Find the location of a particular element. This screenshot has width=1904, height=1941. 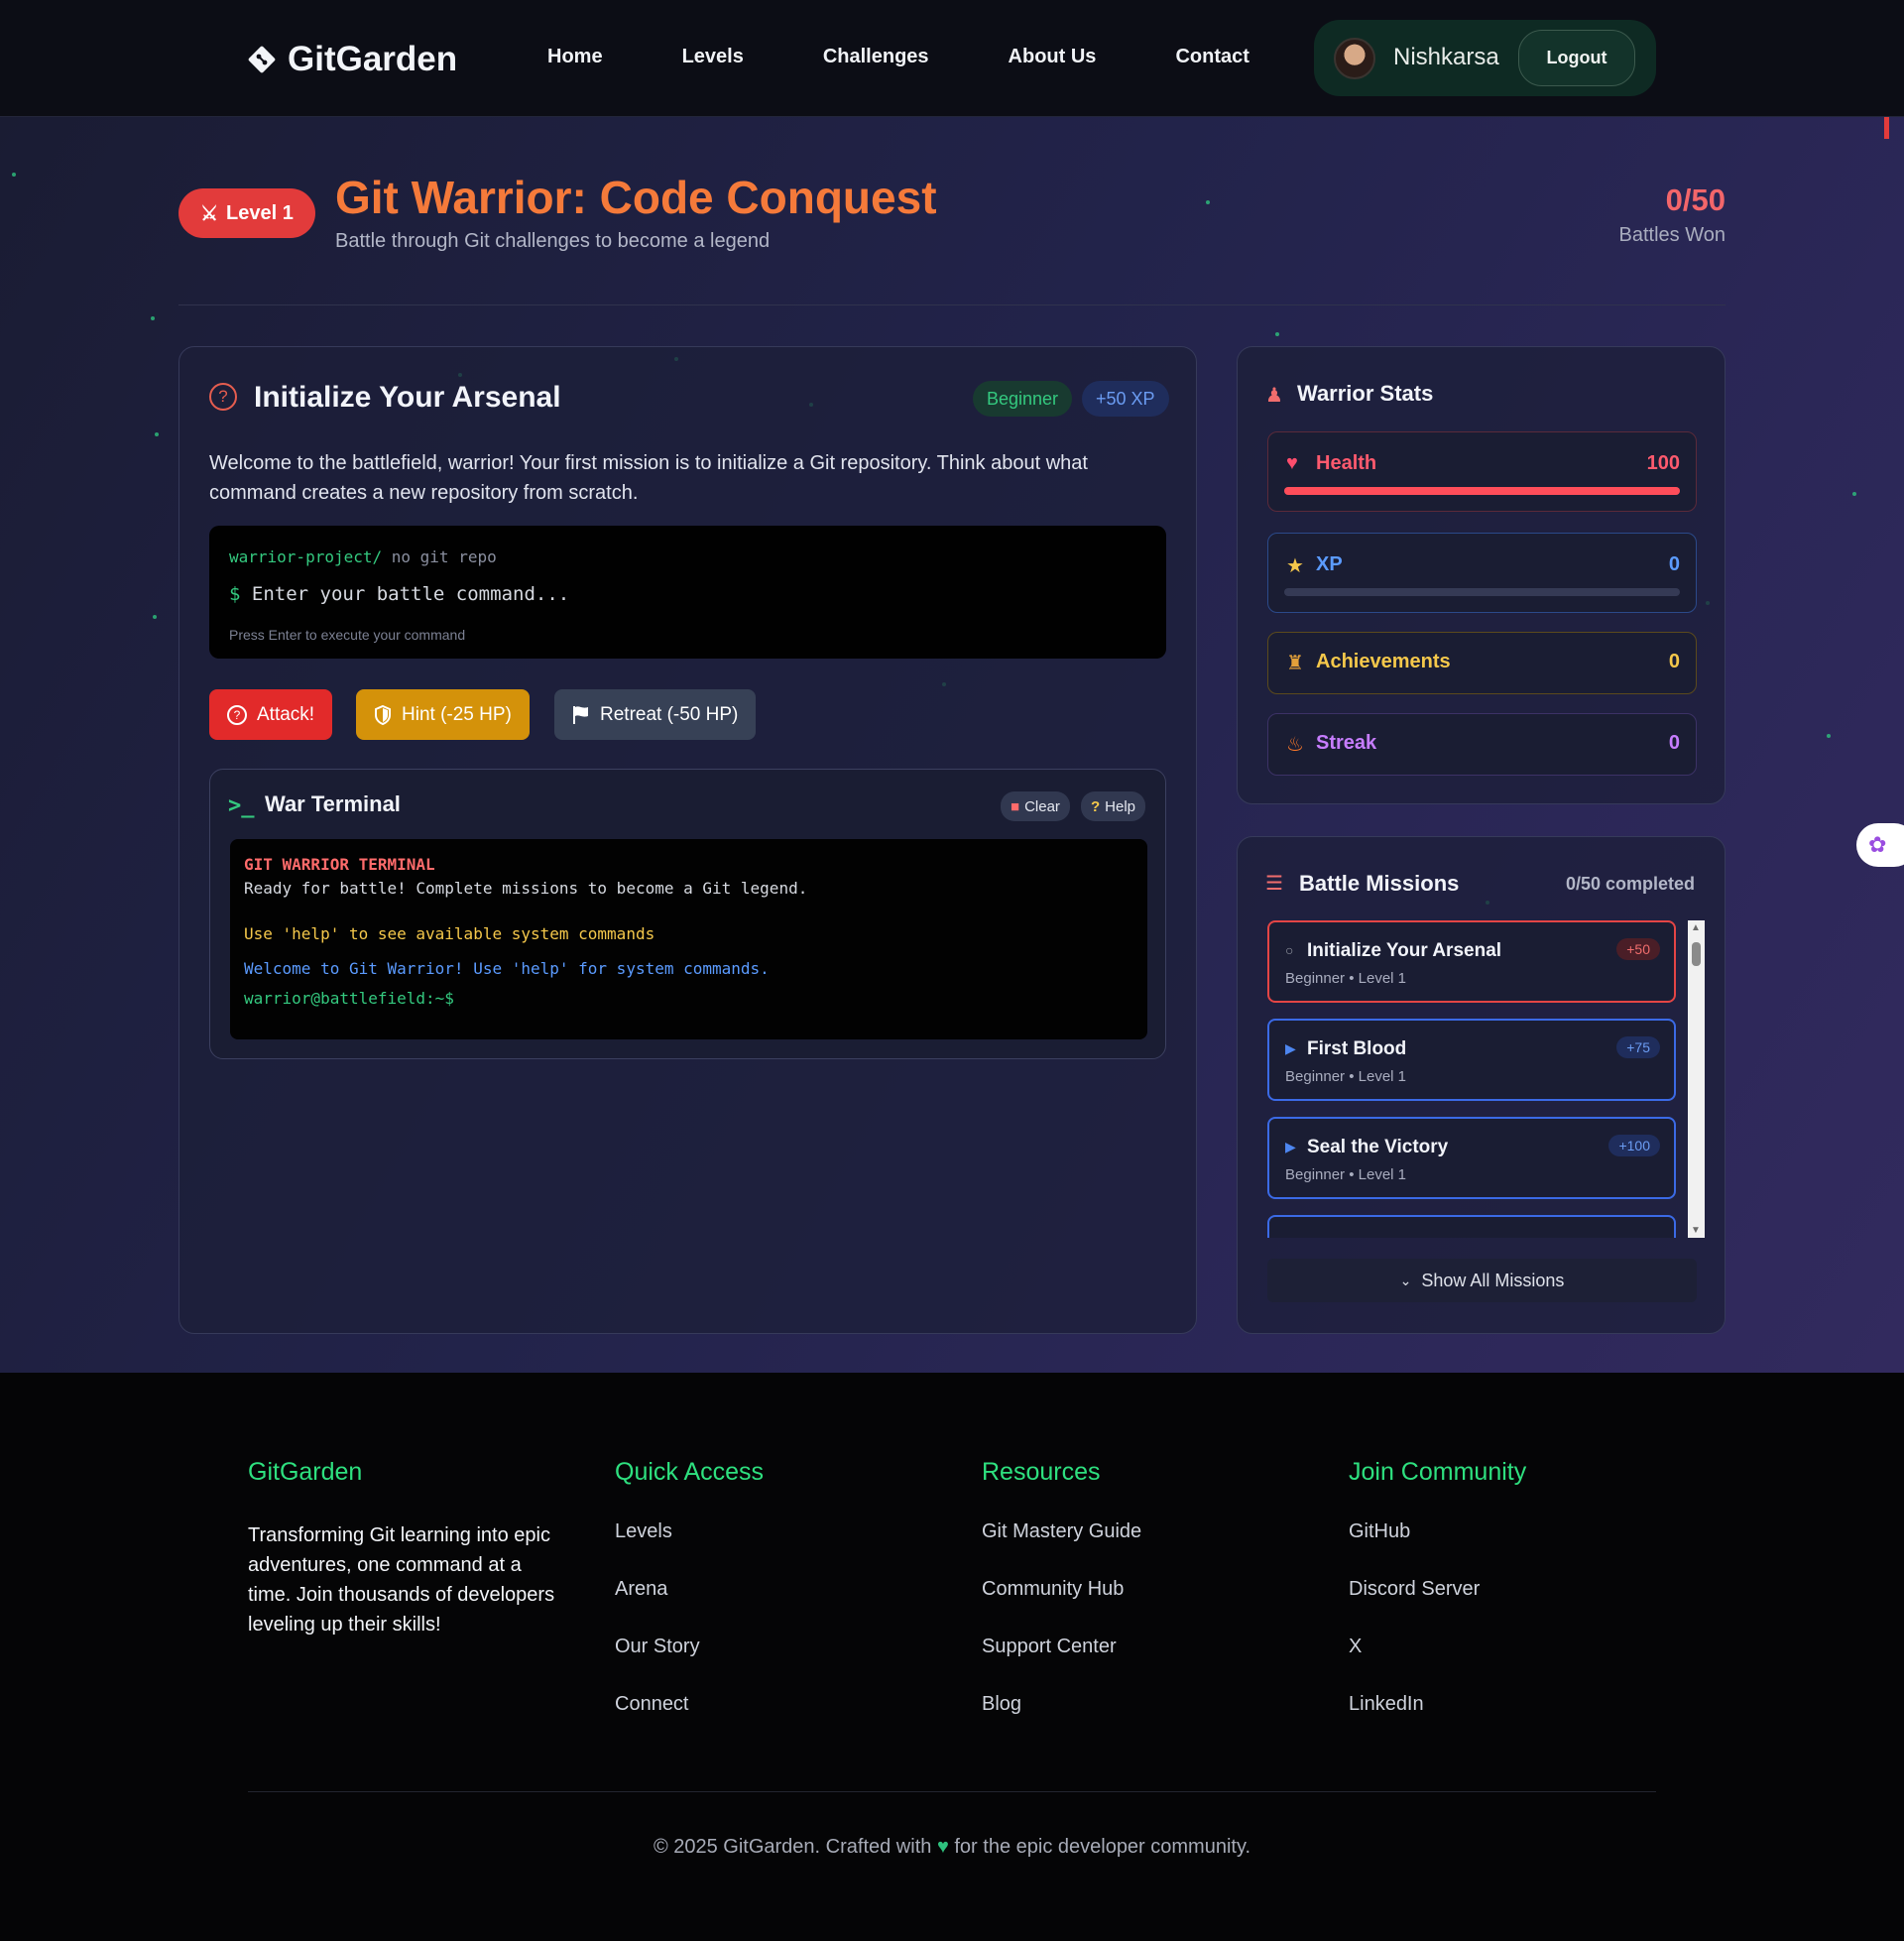

mission-item-title: Initialize Your Arsenal is located at coordinates (1404, 950).